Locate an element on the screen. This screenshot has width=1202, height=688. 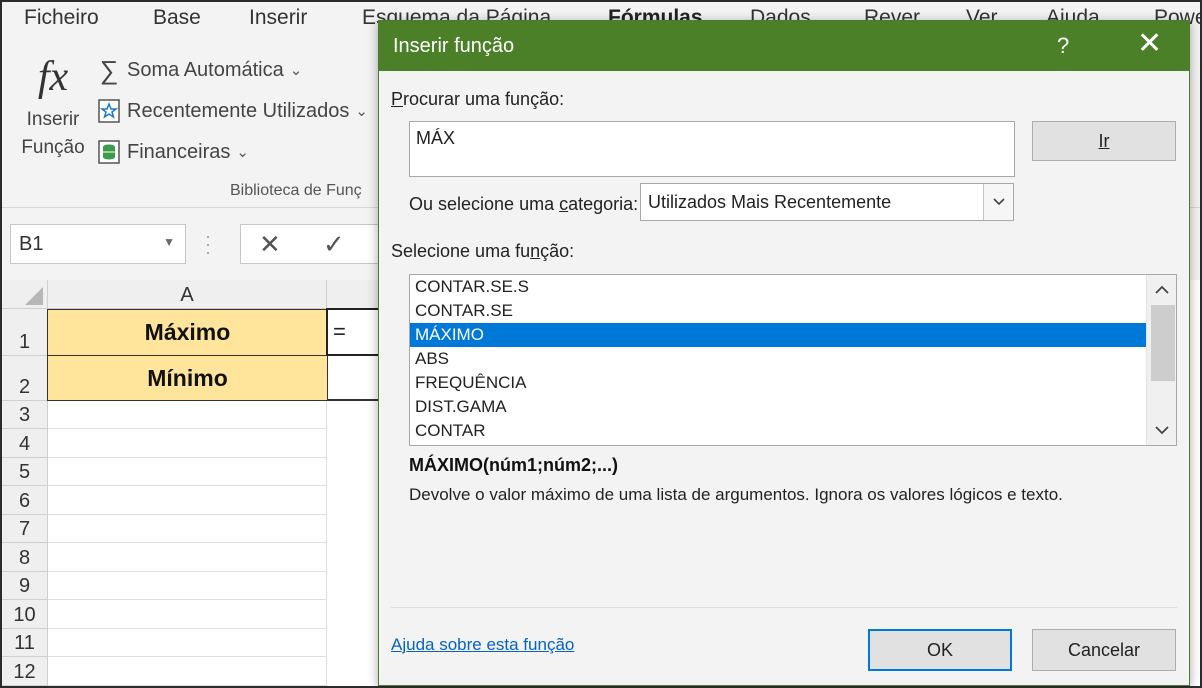
list-item: FREQUÊNCIA is located at coordinates (778, 383).